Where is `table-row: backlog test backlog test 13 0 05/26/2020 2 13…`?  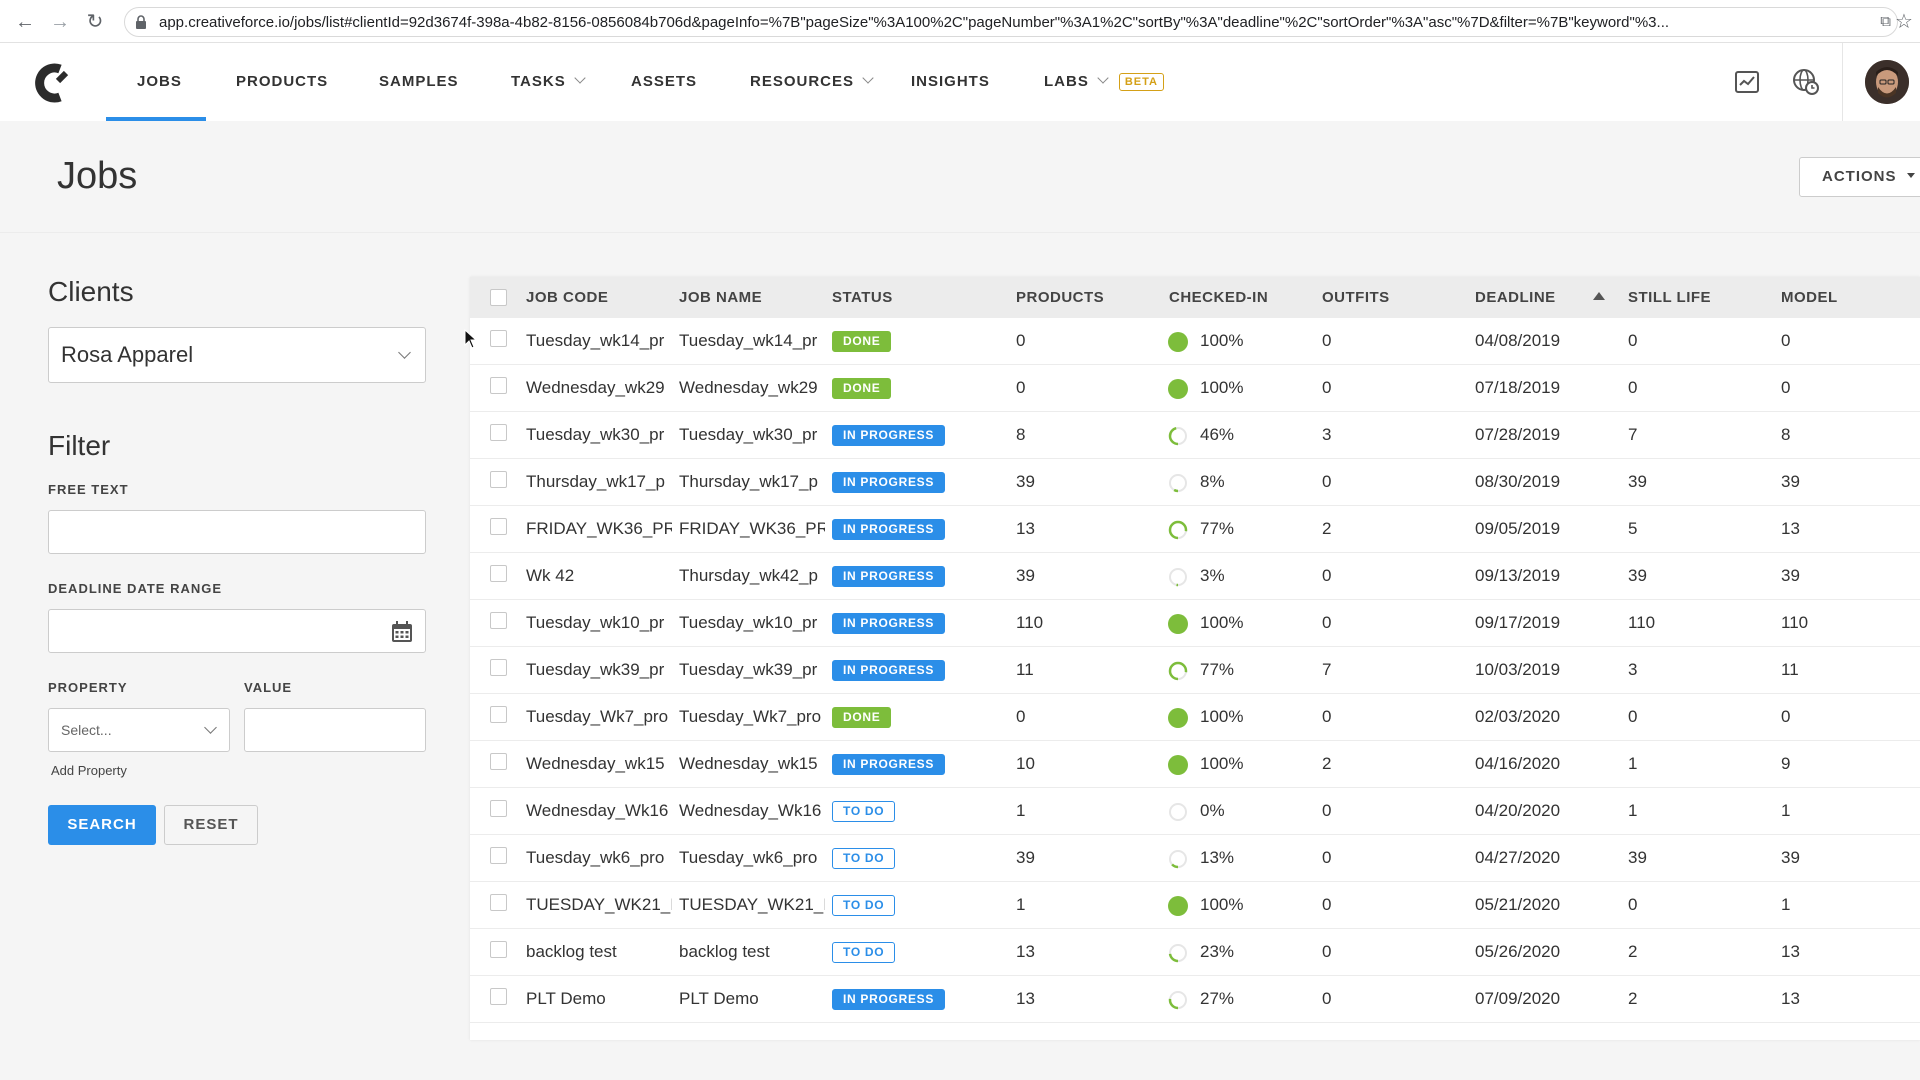
table-row: backlog test backlog test 13 0 05/26/2020 2 13… is located at coordinates (1195, 952).